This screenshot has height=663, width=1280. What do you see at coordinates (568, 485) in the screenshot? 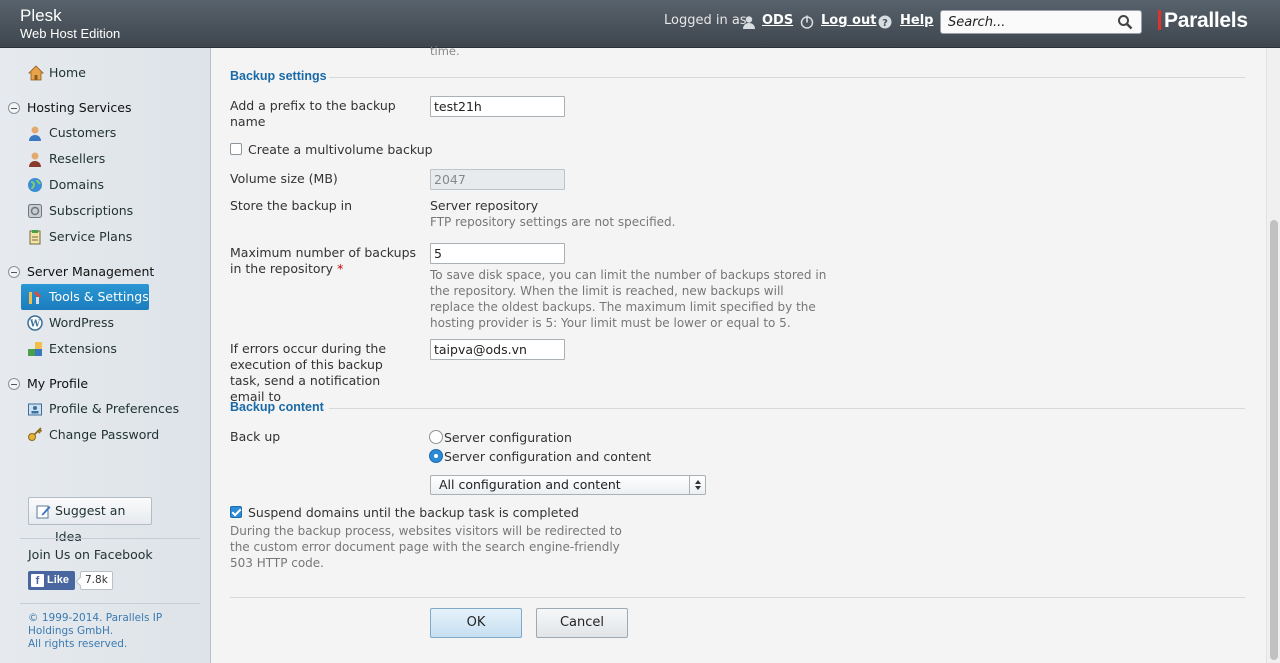
I see `content-type-select: All configuration and content` at bounding box center [568, 485].